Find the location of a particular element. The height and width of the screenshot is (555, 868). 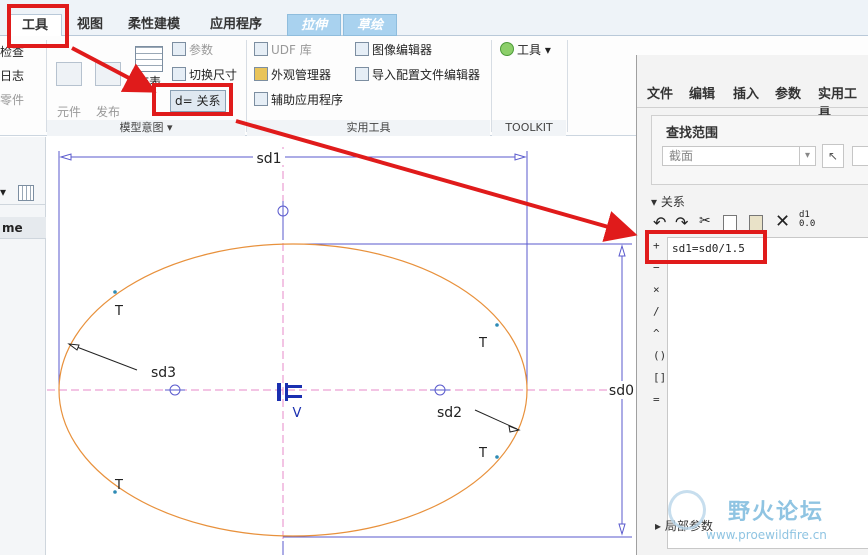

sd3-arrow is located at coordinates (73, 347).